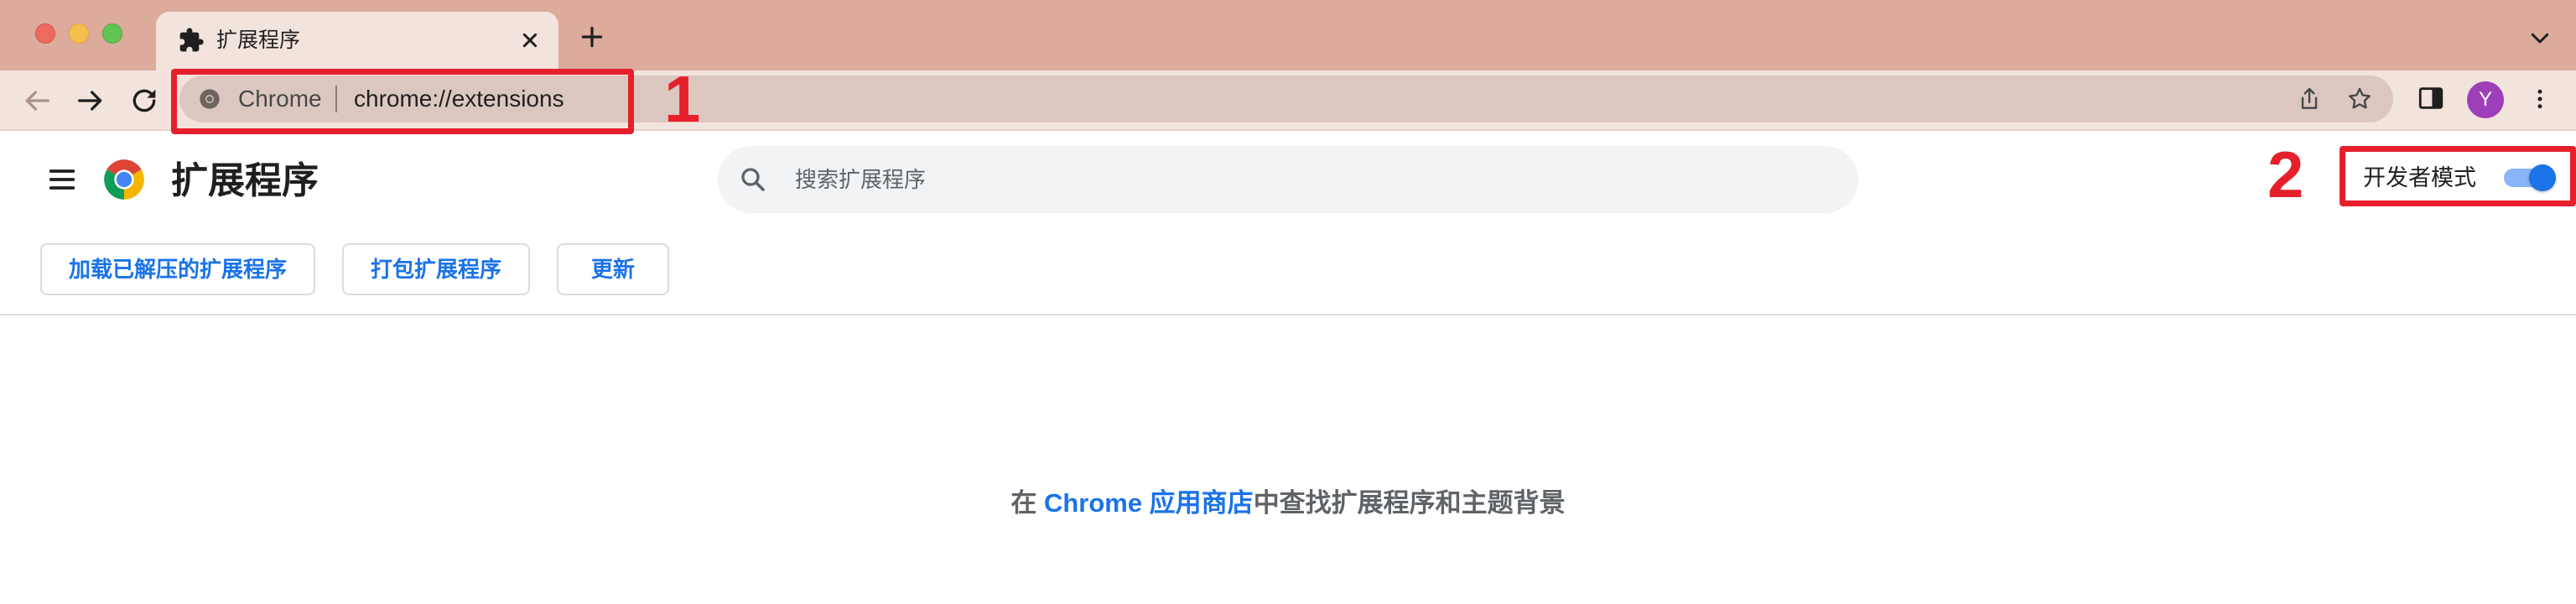  What do you see at coordinates (191, 40) in the screenshot?
I see `puzzle-icon` at bounding box center [191, 40].